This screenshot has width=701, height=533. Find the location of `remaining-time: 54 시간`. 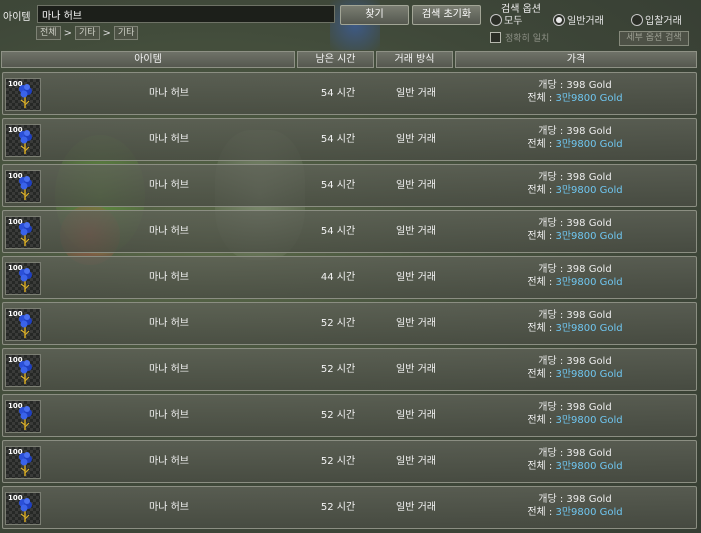

remaining-time: 54 시간 is located at coordinates (338, 139).